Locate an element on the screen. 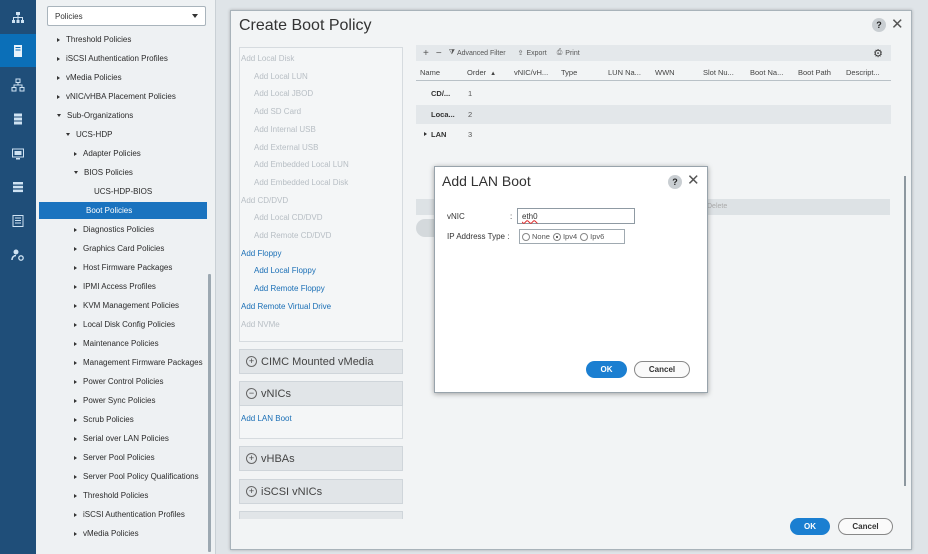  column-header: Boot Path is located at coordinates (814, 72).